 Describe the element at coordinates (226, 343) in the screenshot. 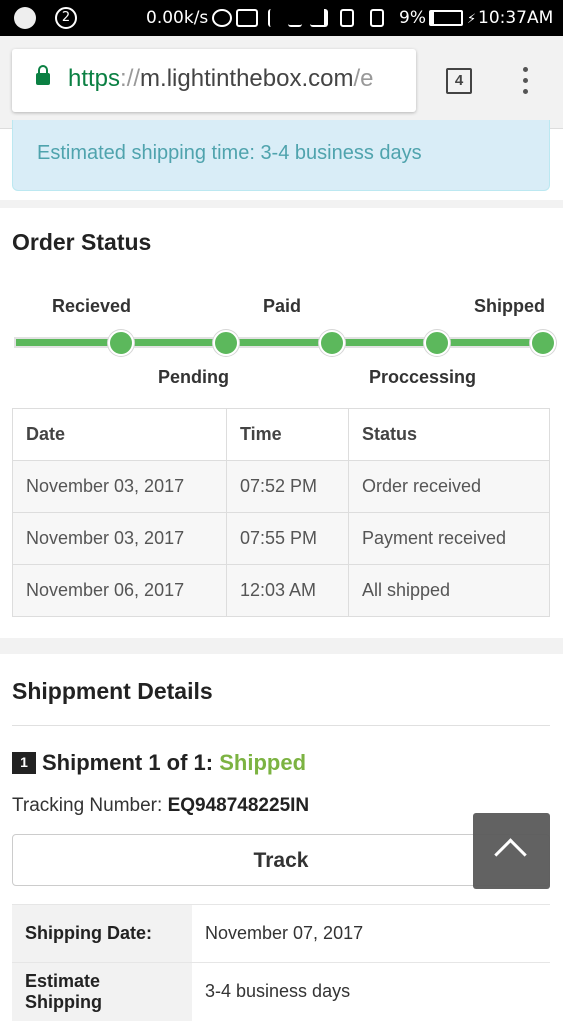

I see `step-dot-pending` at that location.